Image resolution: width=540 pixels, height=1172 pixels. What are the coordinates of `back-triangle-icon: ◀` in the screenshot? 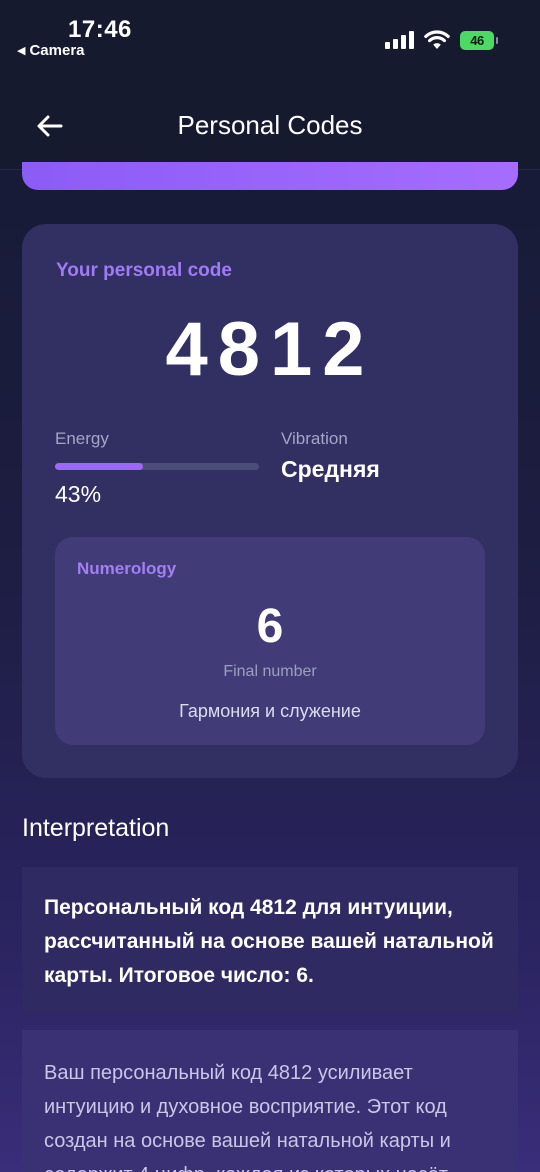 It's located at (21, 51).